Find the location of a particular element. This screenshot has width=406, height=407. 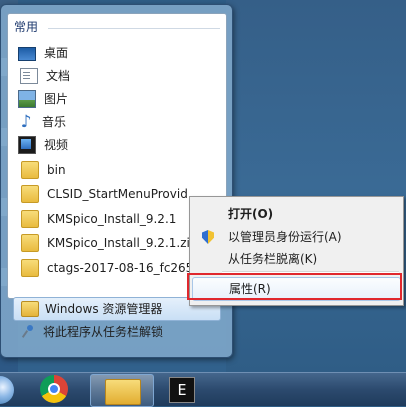

jump-item-label: 桌面 is located at coordinates (56, 53).